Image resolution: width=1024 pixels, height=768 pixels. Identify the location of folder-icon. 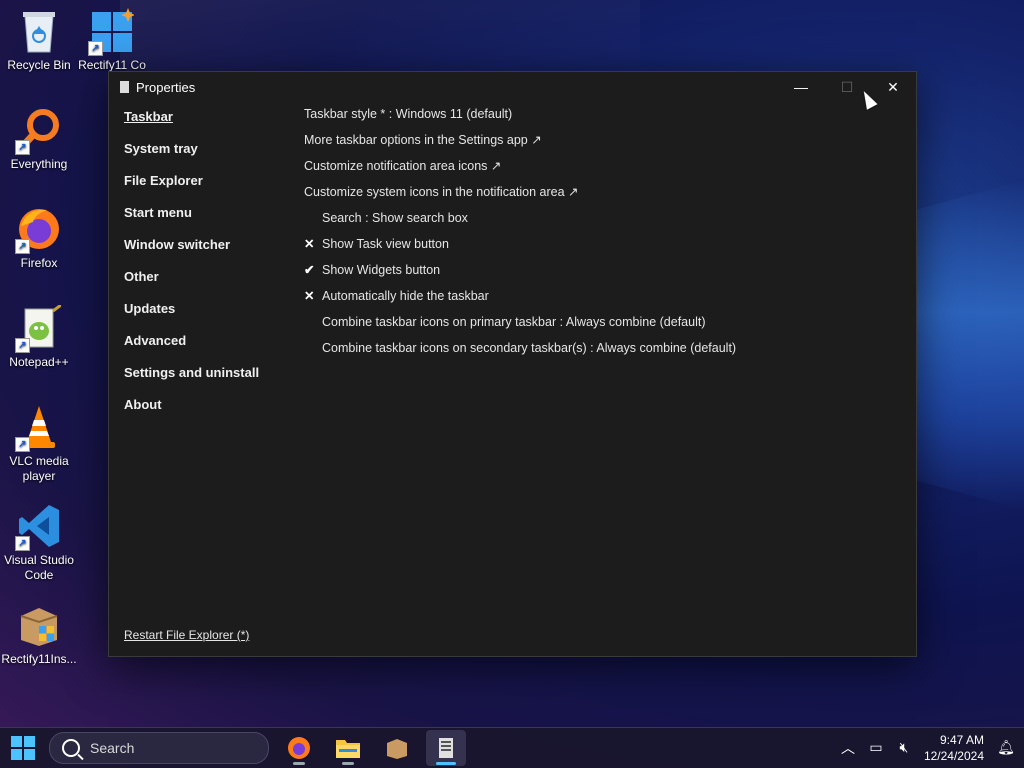
(348, 749).